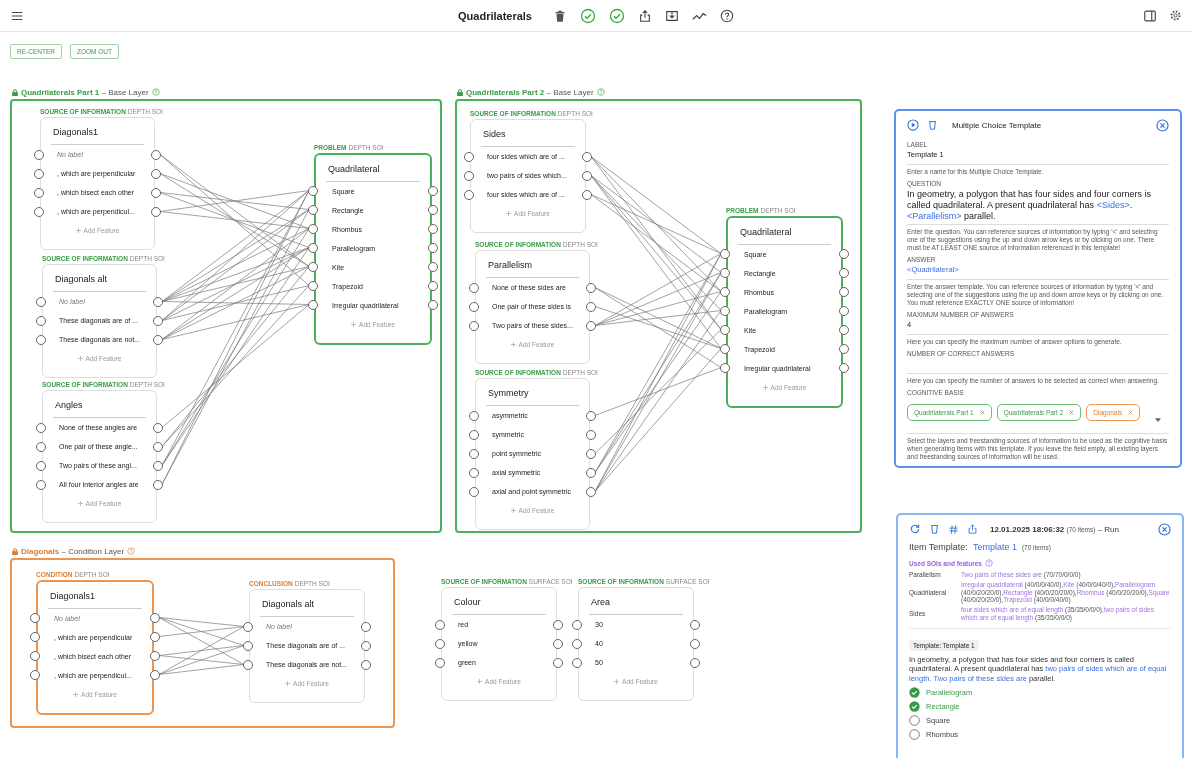 The height and width of the screenshot is (758, 1192). Describe the element at coordinates (915, 529) in the screenshot. I see `refresh-icon` at that location.